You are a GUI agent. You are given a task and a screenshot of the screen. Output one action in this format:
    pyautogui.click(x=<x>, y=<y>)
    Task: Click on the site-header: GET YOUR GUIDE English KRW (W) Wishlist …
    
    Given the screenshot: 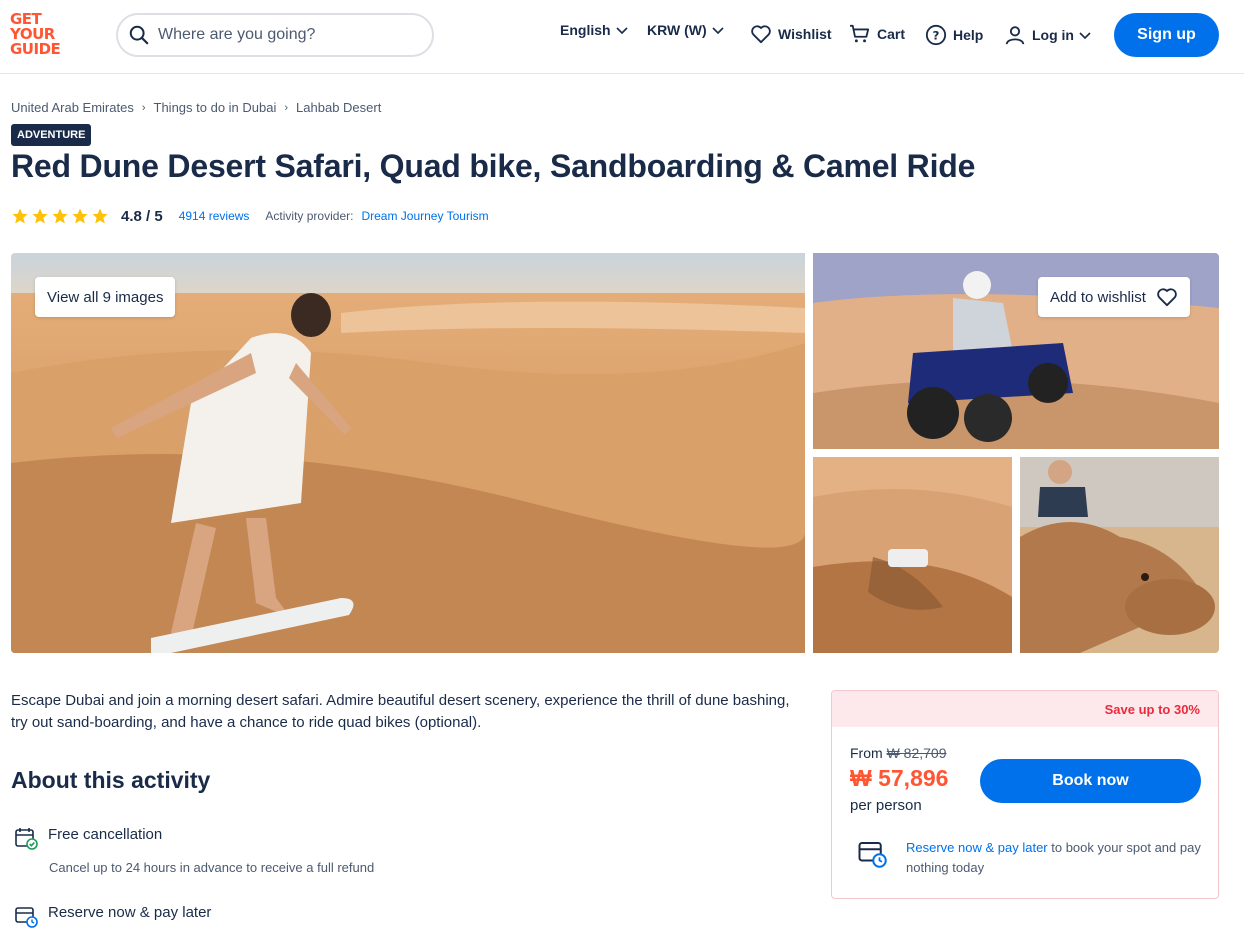 What is the action you would take?
    pyautogui.click(x=622, y=37)
    